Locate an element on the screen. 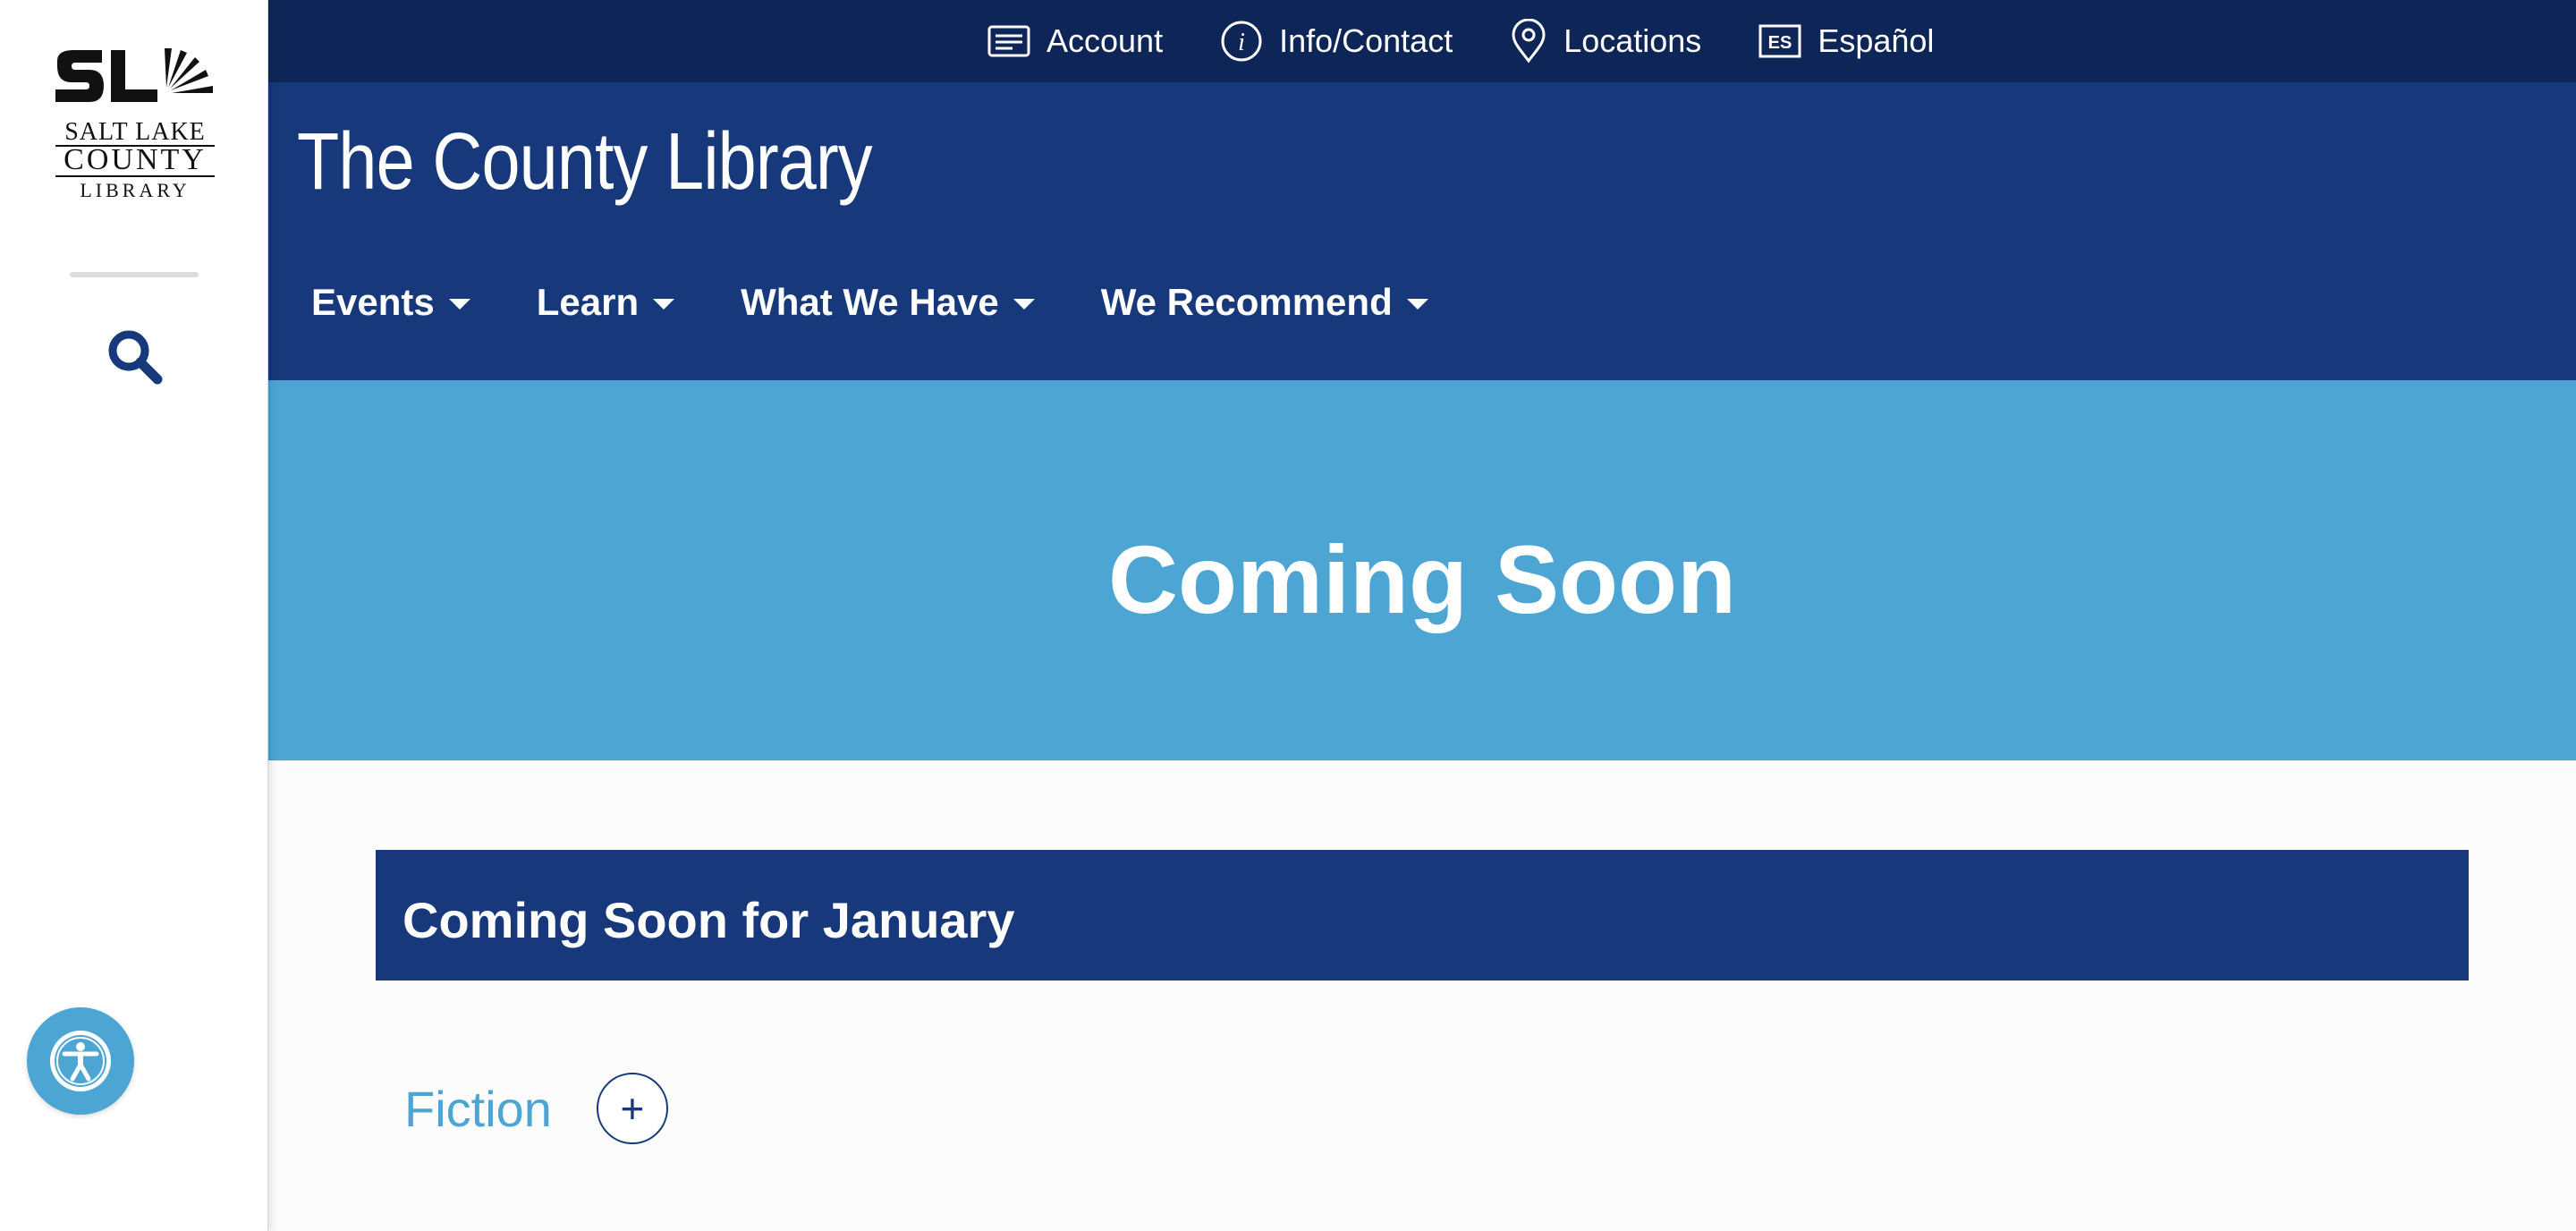 This screenshot has width=2576, height=1231. account-card-icon is located at coordinates (1008, 41).